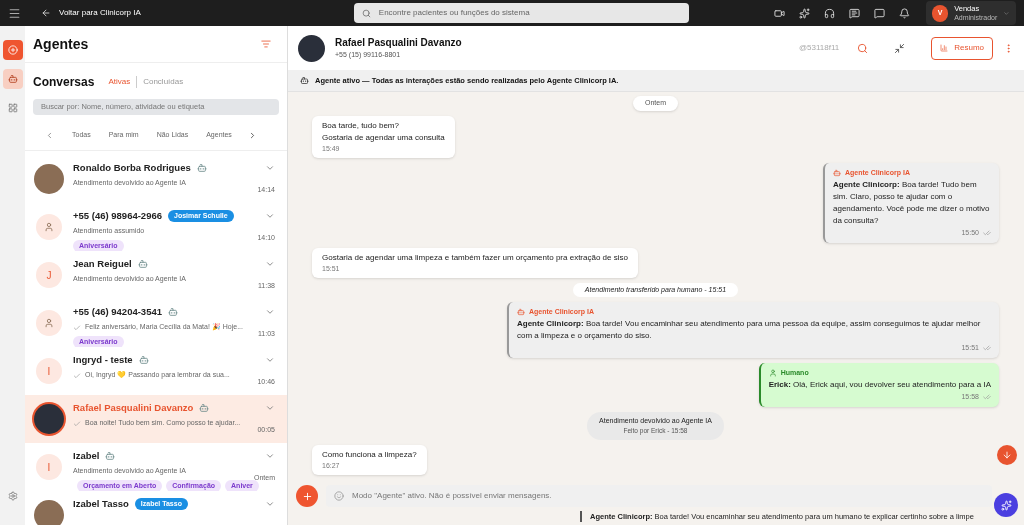 The image size is (1024, 525). Describe the element at coordinates (86, 456) in the screenshot. I see `contact-name: Izabel` at that location.